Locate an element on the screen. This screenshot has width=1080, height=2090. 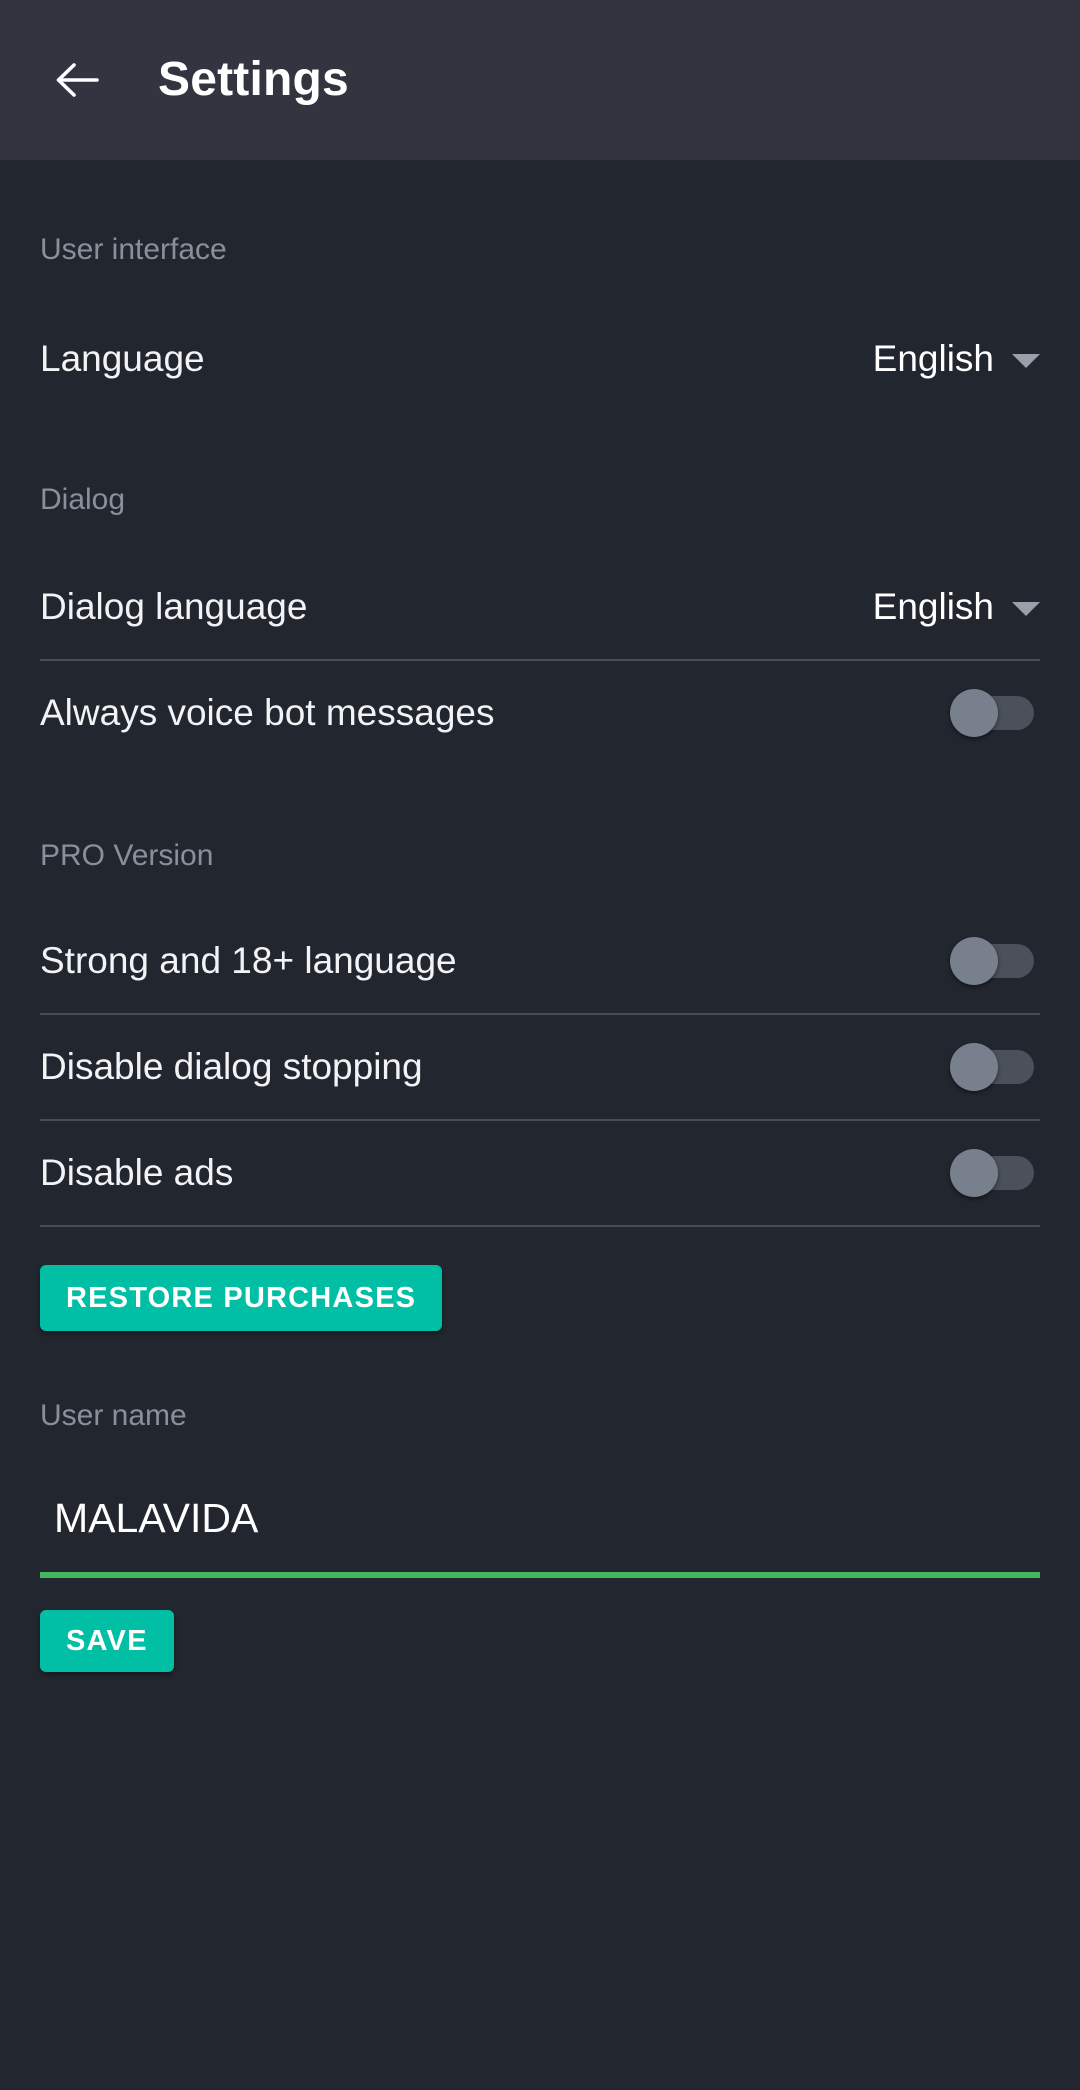
arrow-left-icon is located at coordinates (76, 80).